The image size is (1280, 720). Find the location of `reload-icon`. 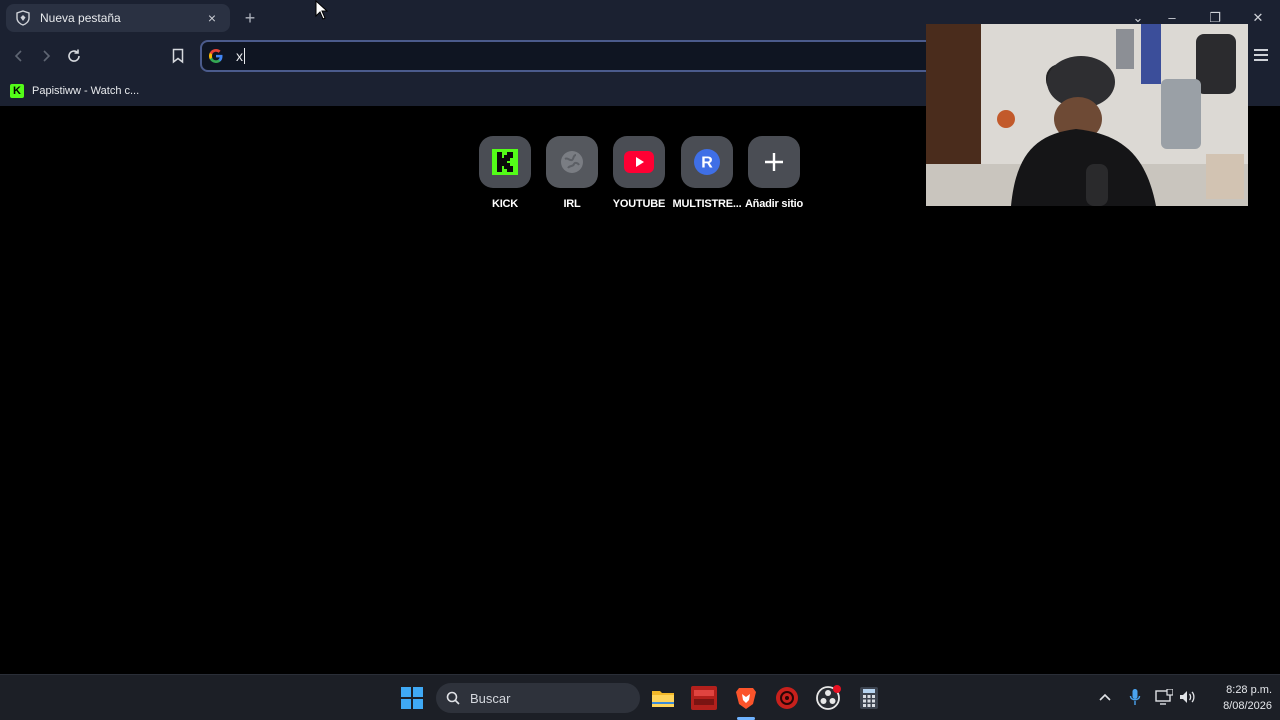

reload-icon is located at coordinates (74, 55).